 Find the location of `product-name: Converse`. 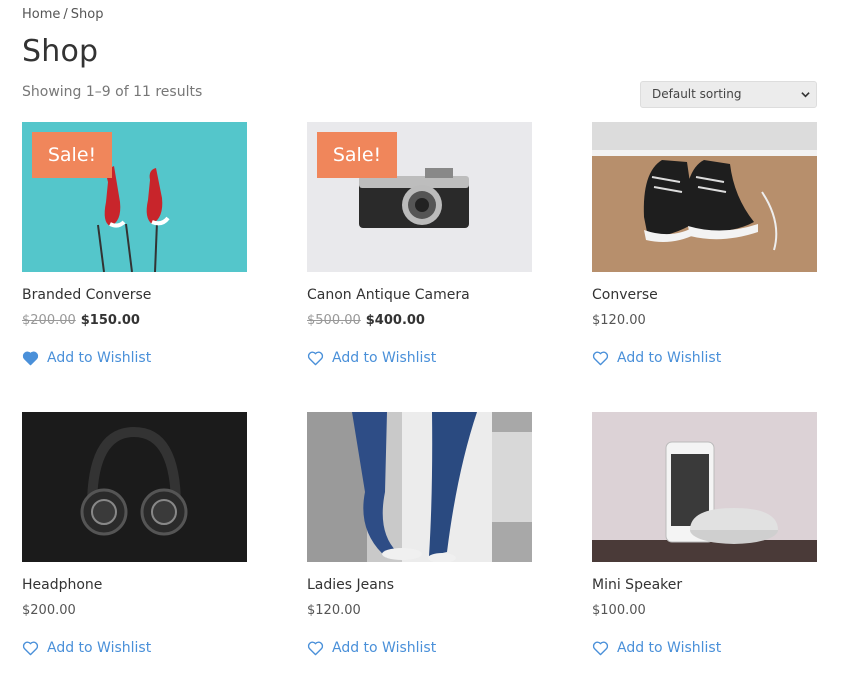

product-name: Converse is located at coordinates (625, 295).